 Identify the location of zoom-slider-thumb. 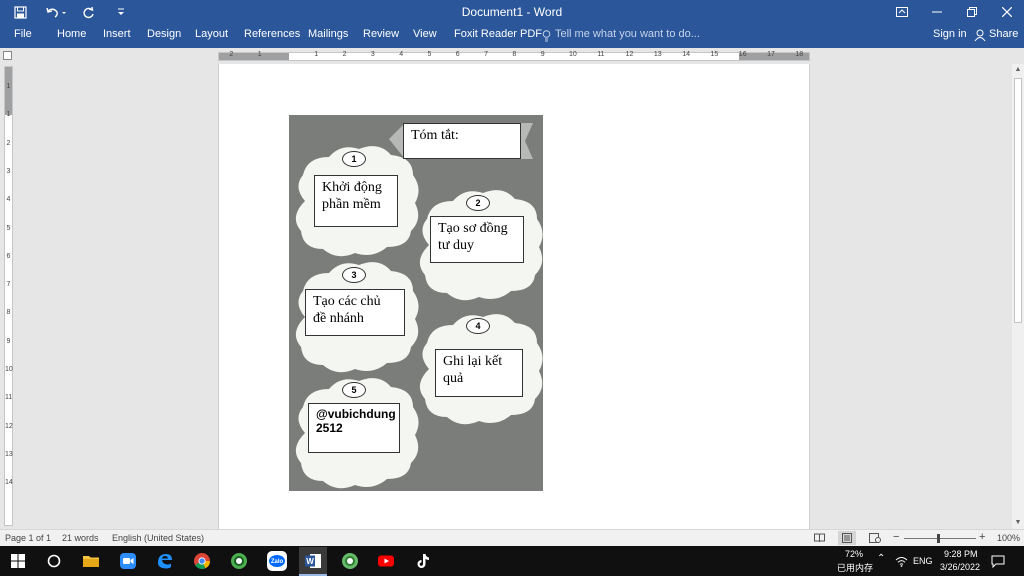
(938, 538).